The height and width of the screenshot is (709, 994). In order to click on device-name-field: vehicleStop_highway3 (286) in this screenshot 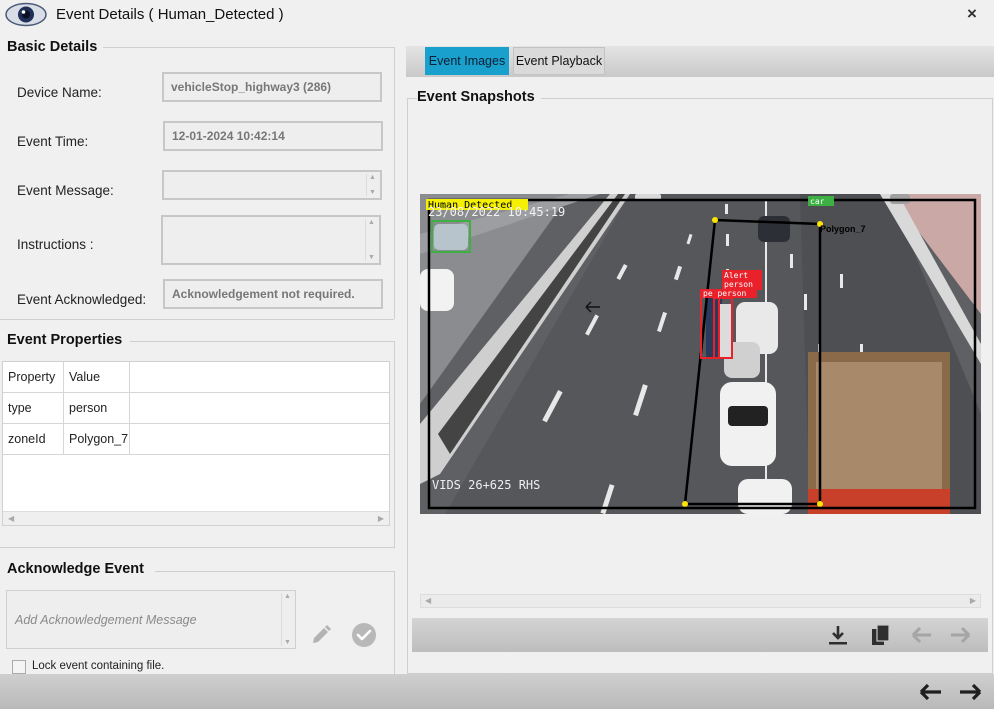, I will do `click(272, 87)`.